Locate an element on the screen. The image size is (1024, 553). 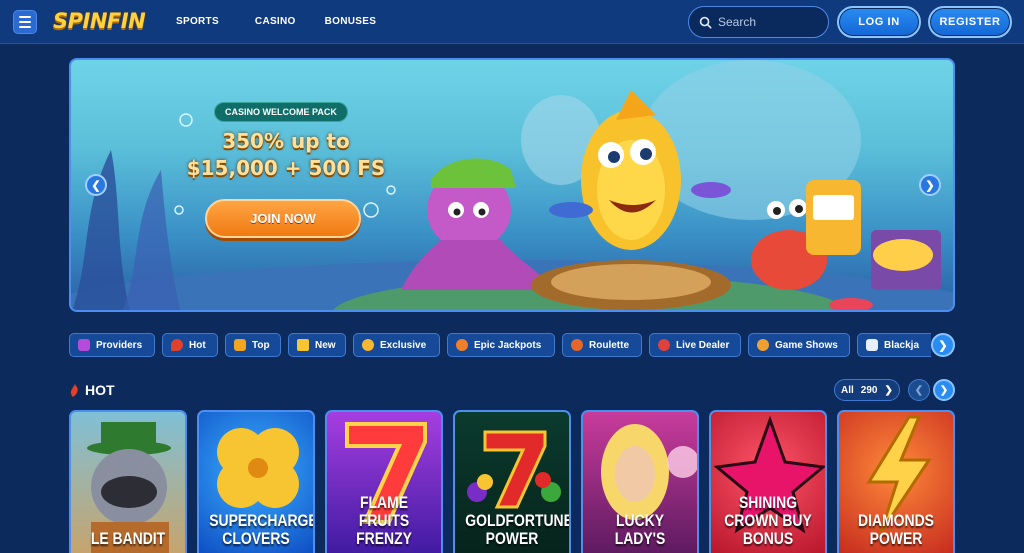
search-icon is located at coordinates (705, 22).